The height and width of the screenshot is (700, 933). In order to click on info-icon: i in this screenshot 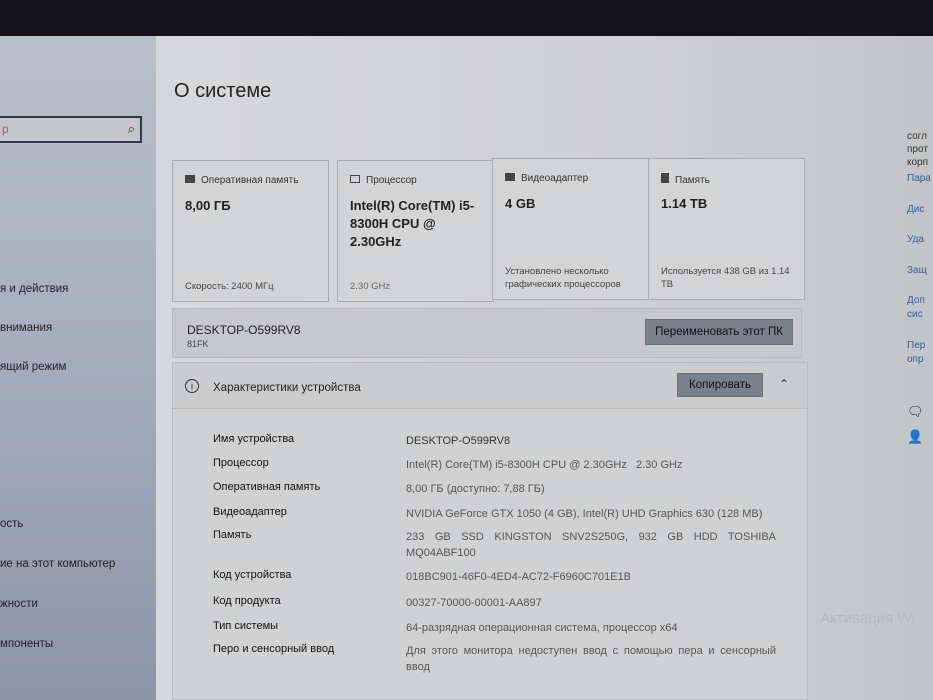, I will do `click(192, 386)`.